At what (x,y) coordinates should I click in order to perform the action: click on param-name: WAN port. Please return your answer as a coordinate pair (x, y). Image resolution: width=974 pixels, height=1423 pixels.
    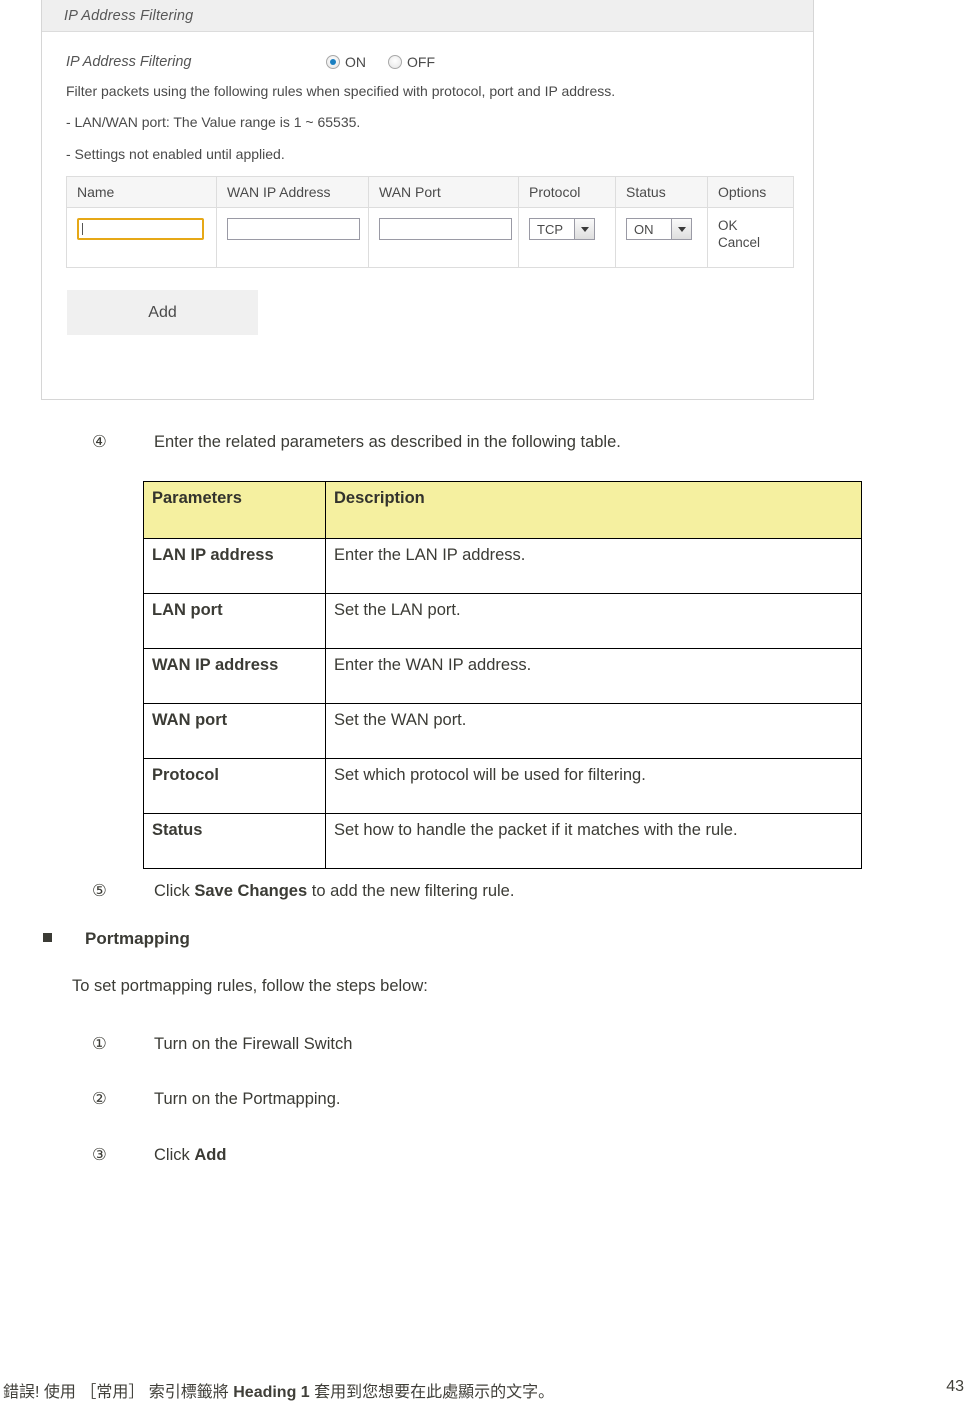
    Looking at the image, I should click on (234, 731).